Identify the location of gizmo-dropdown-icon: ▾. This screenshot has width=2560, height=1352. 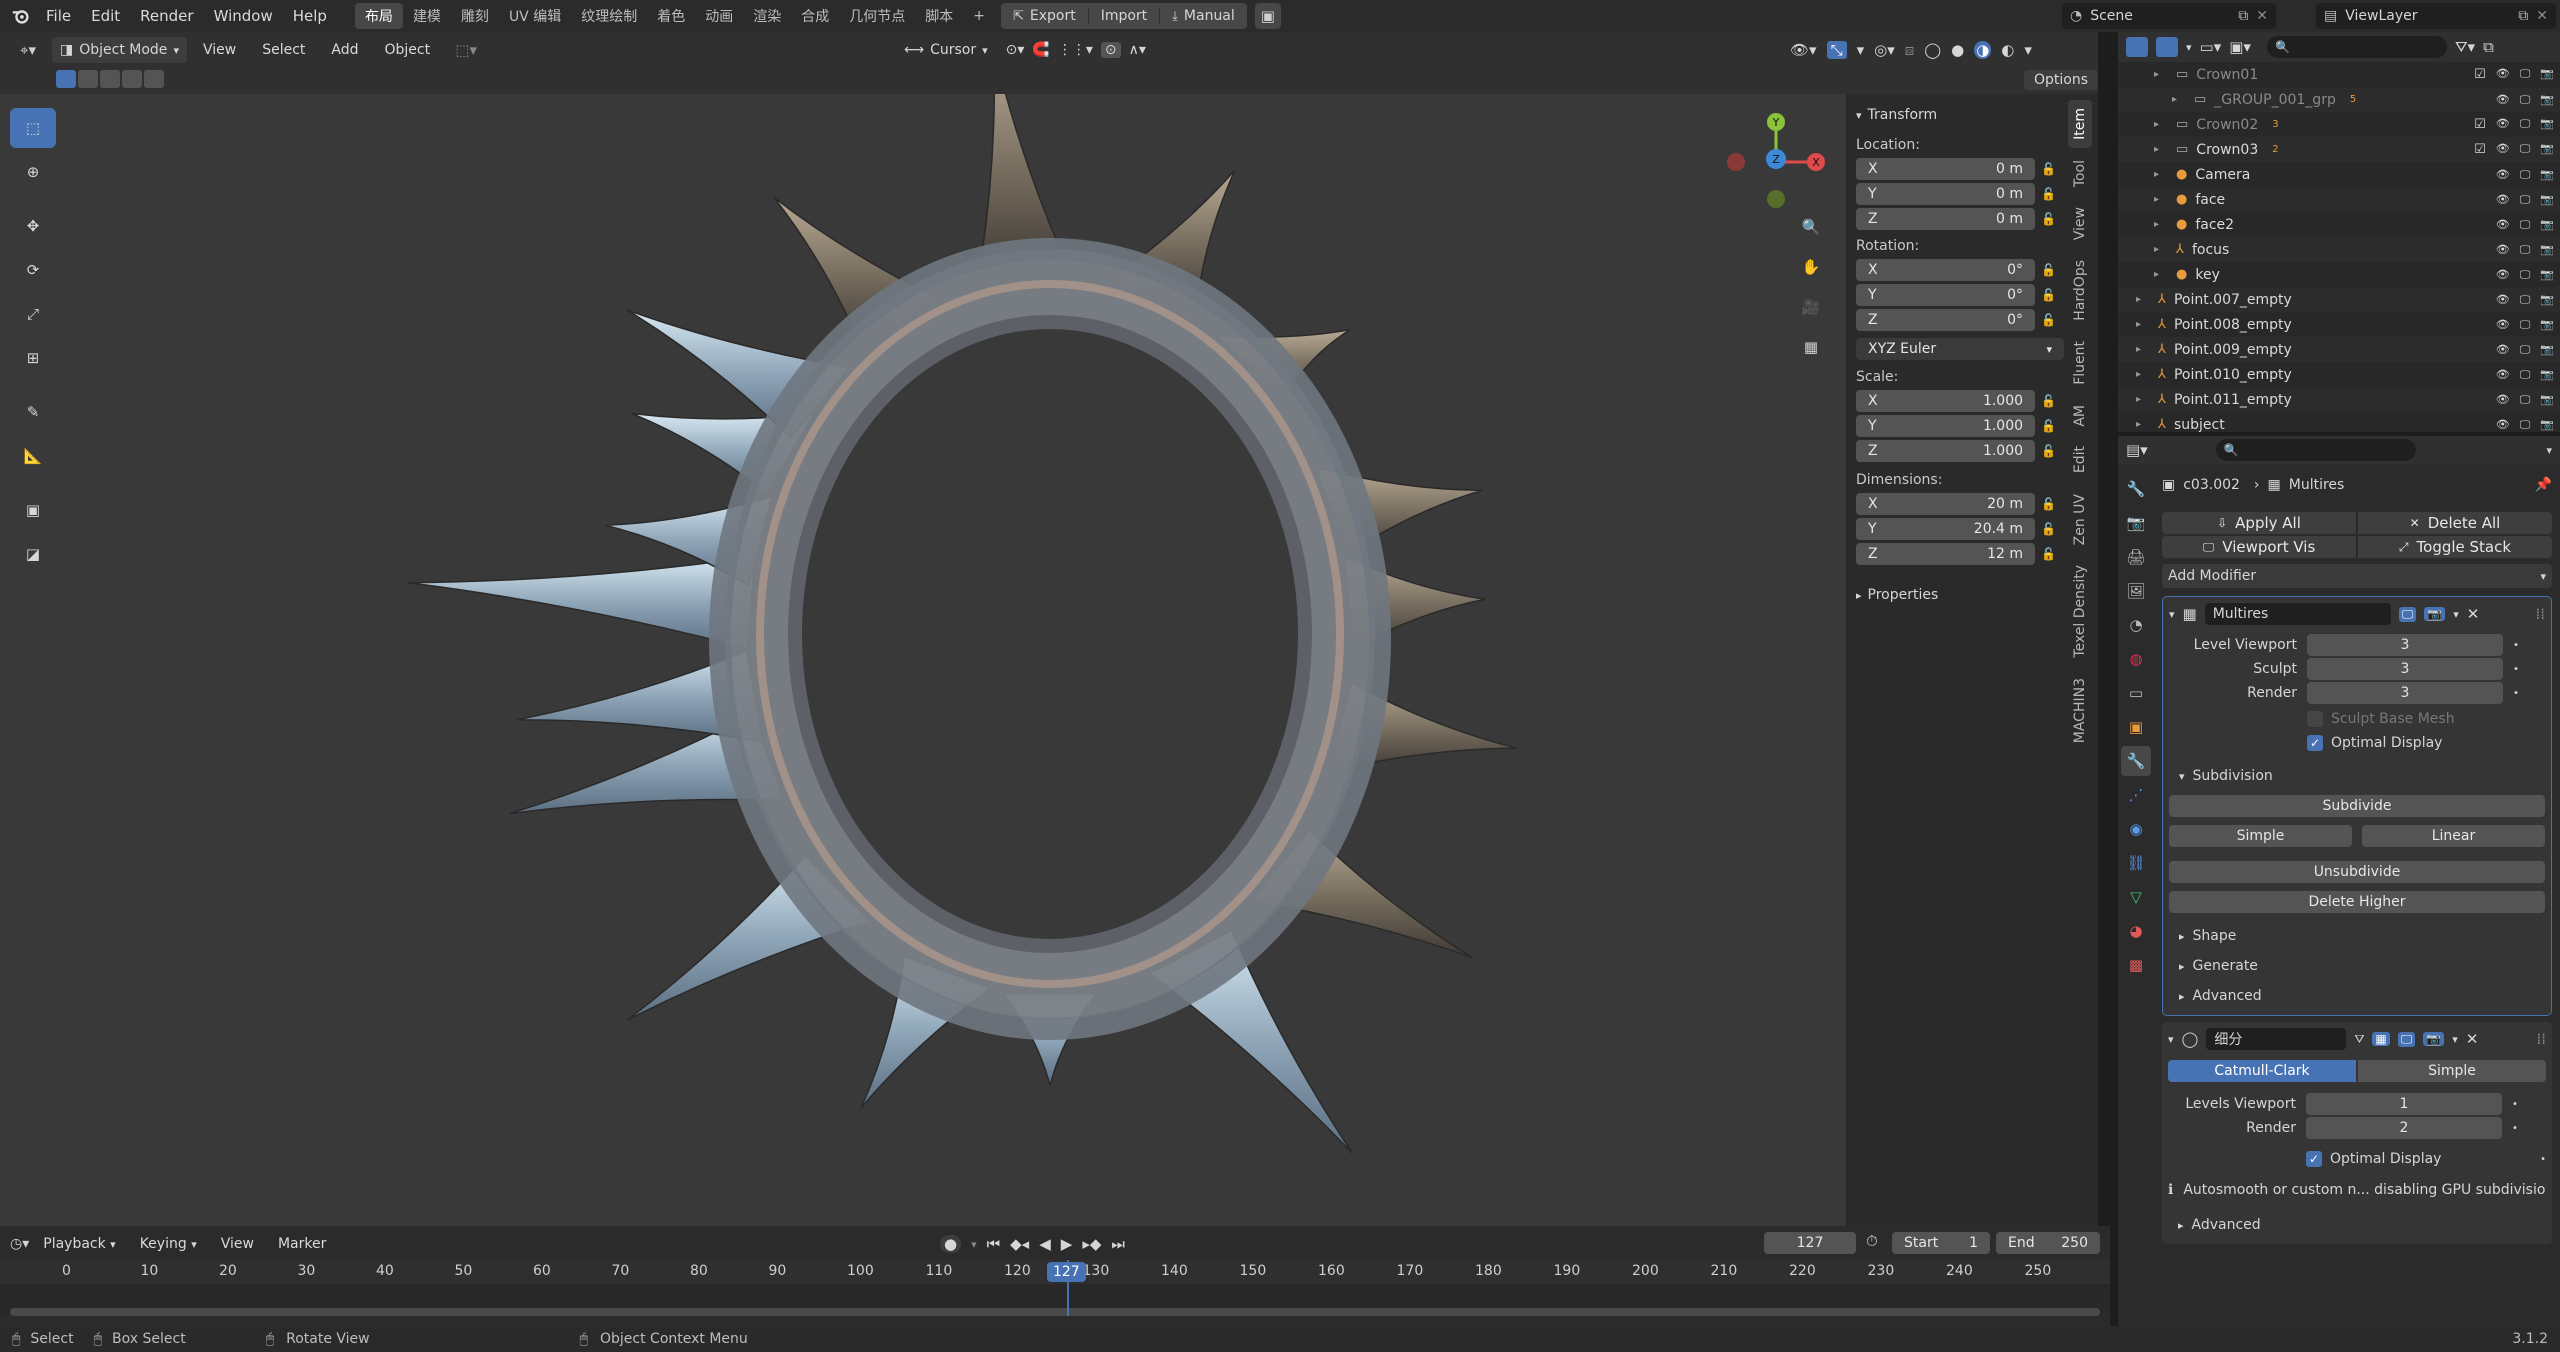
(1861, 50).